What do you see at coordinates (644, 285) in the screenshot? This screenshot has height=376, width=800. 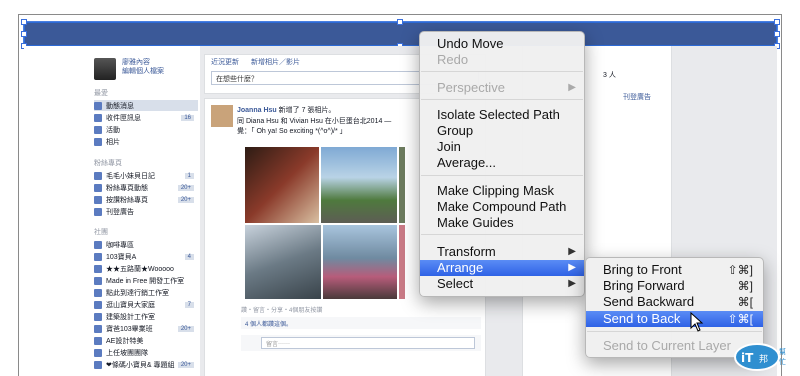 I see `submenu-item-label: Bring Forward` at bounding box center [644, 285].